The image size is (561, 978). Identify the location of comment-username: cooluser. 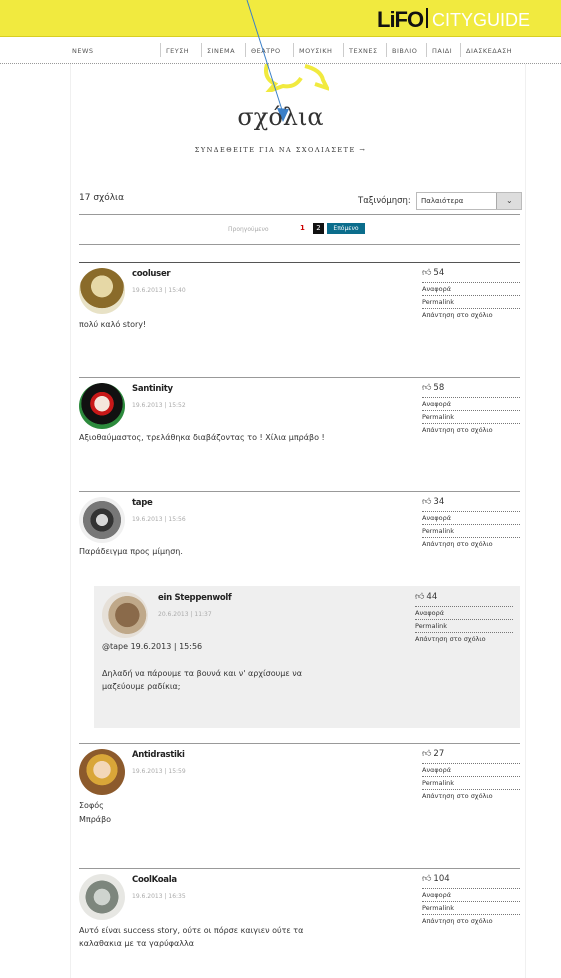
(151, 274).